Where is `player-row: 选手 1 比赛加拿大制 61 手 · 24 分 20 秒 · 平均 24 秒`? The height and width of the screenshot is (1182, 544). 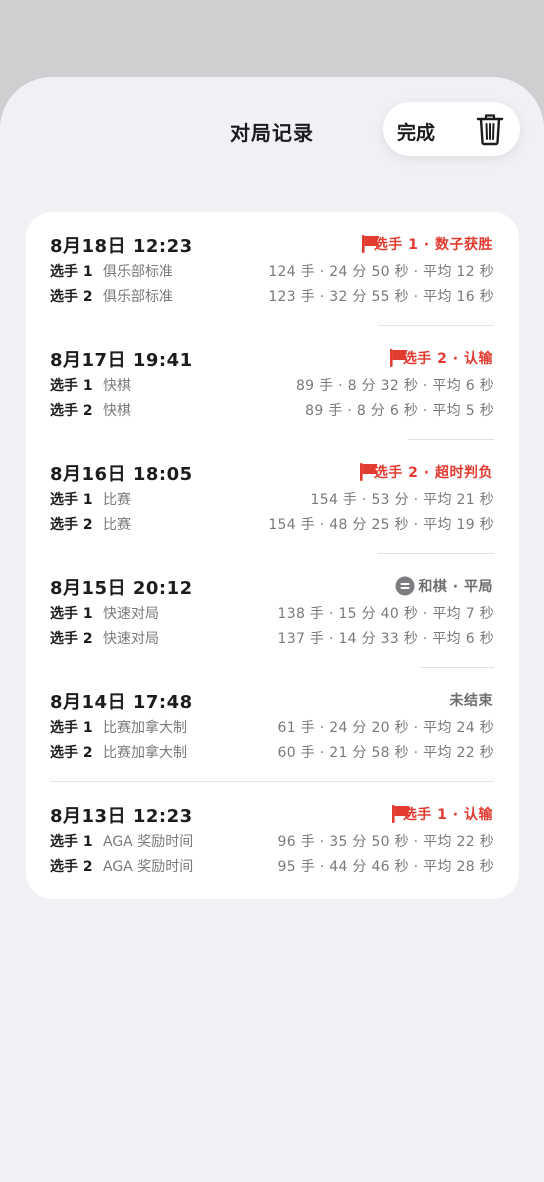 player-row: 选手 1 比赛加拿大制 61 手 · 24 分 20 秒 · 平均 24 秒 is located at coordinates (272, 727).